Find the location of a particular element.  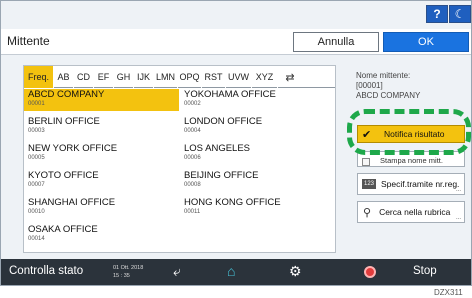

entry-name: OSAKA OFFICE is located at coordinates (63, 229).